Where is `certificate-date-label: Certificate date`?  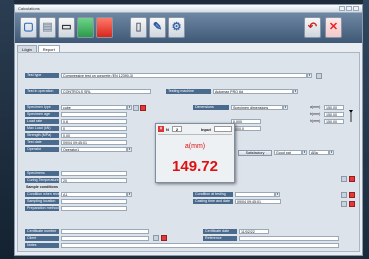 certificate-date-label: Certificate date is located at coordinates (220, 231).